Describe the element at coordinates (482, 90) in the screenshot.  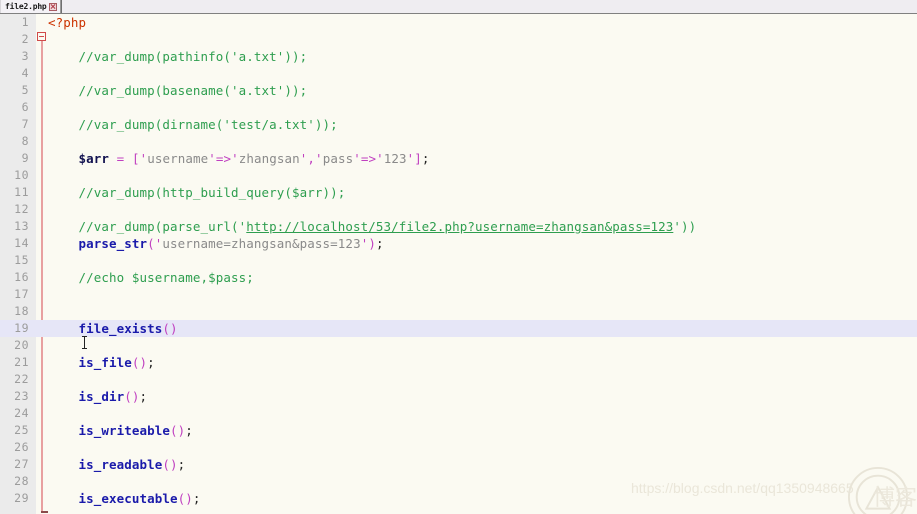
I see `code-text: //var_dump(basename('a.txt'));` at that location.